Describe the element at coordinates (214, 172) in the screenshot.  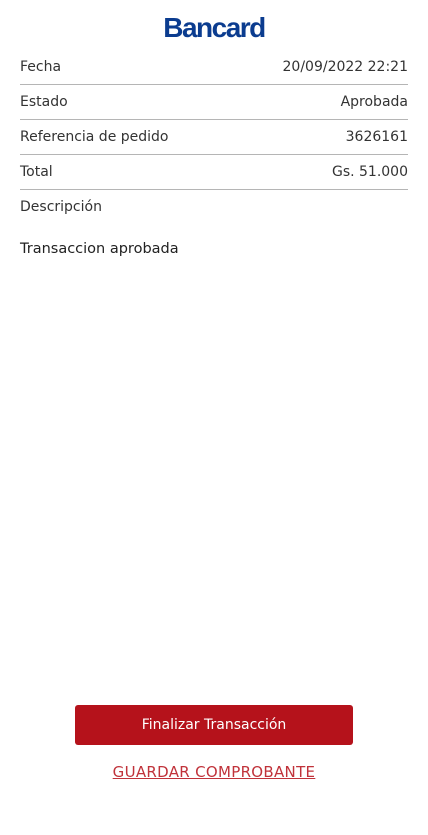
I see `detail-row-total: Total Gs. 51.000` at that location.